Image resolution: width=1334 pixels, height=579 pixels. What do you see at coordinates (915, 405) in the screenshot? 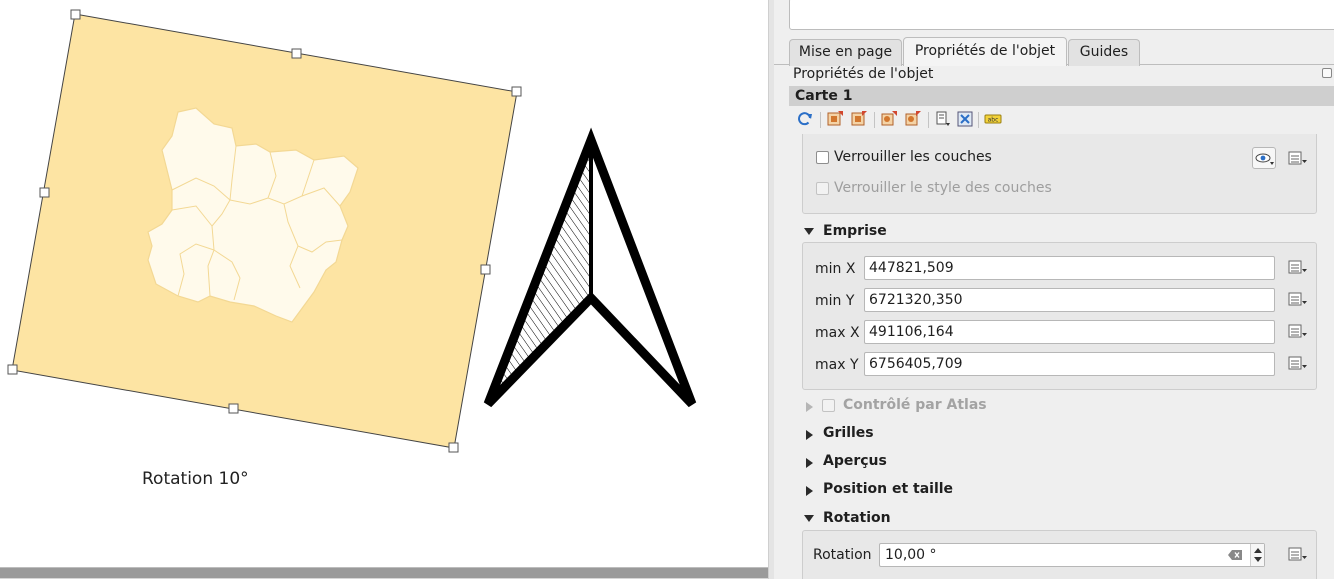
I see `atlas-section-title: Contrôlé par Atlas` at bounding box center [915, 405].